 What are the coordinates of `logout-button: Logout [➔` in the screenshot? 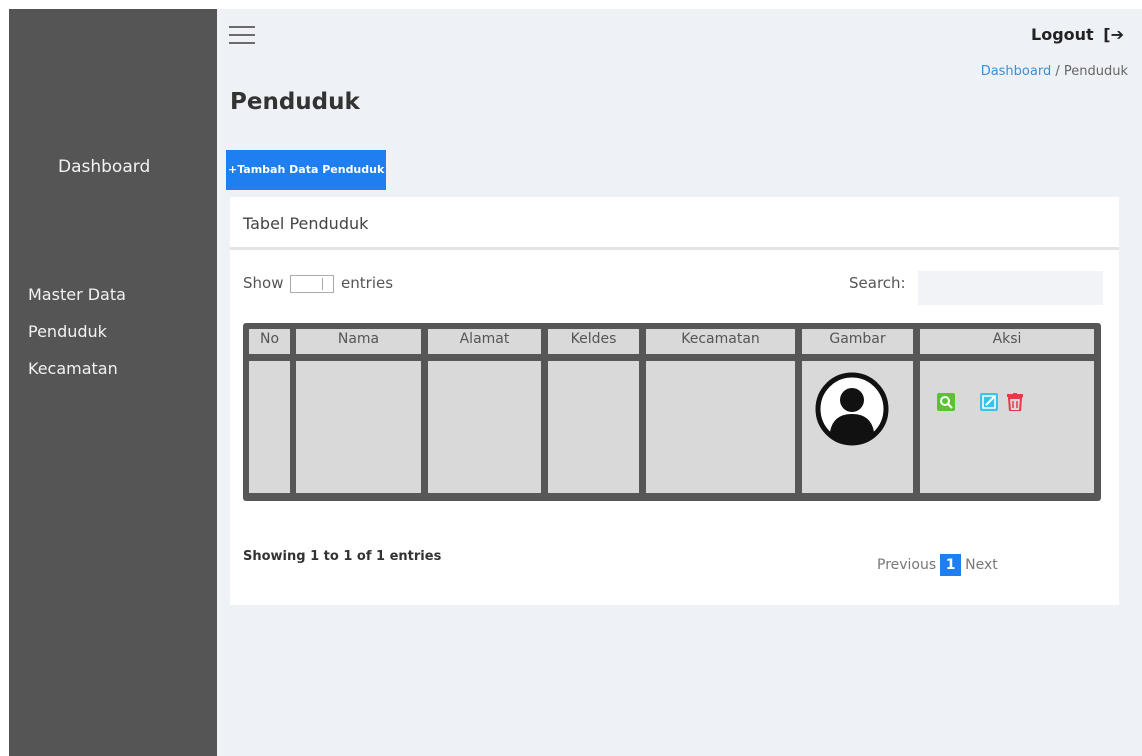 It's located at (1077, 34).